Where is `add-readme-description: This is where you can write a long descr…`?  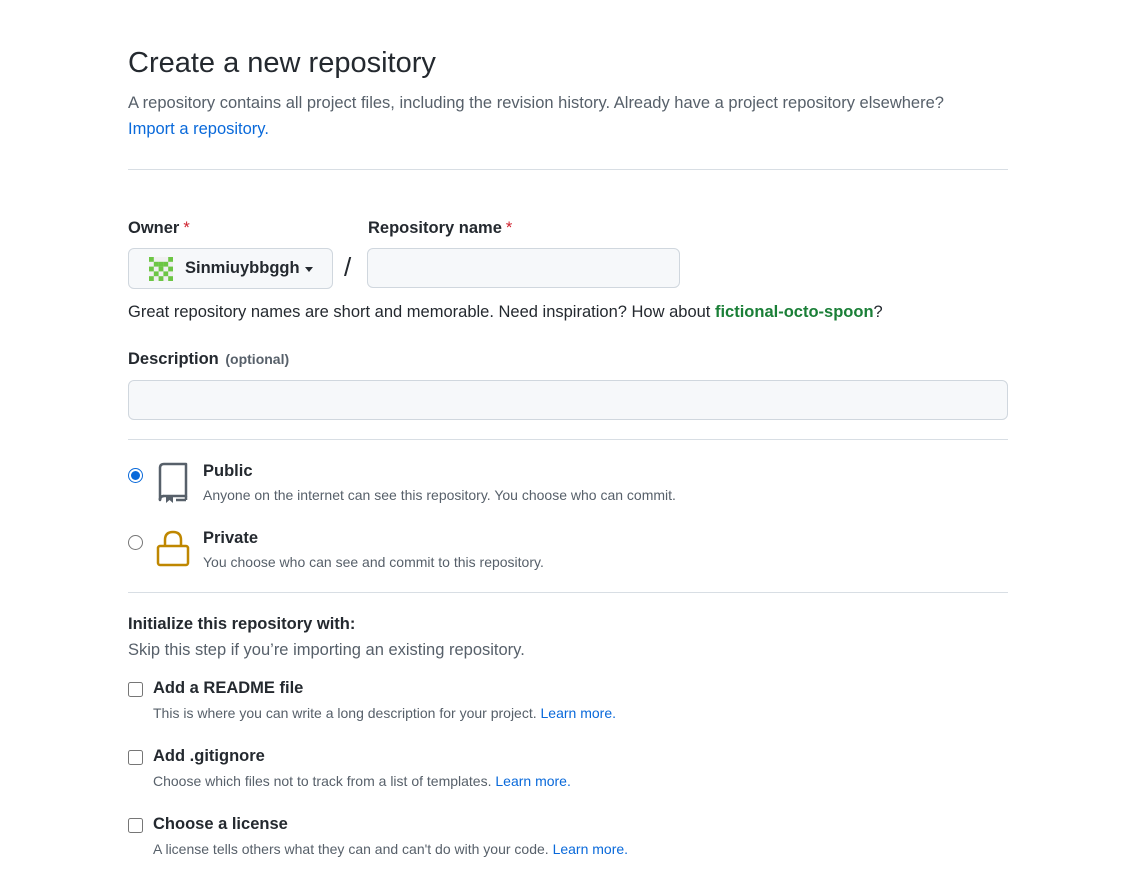
add-readme-description: This is where you can write a long descr… is located at coordinates (384, 713).